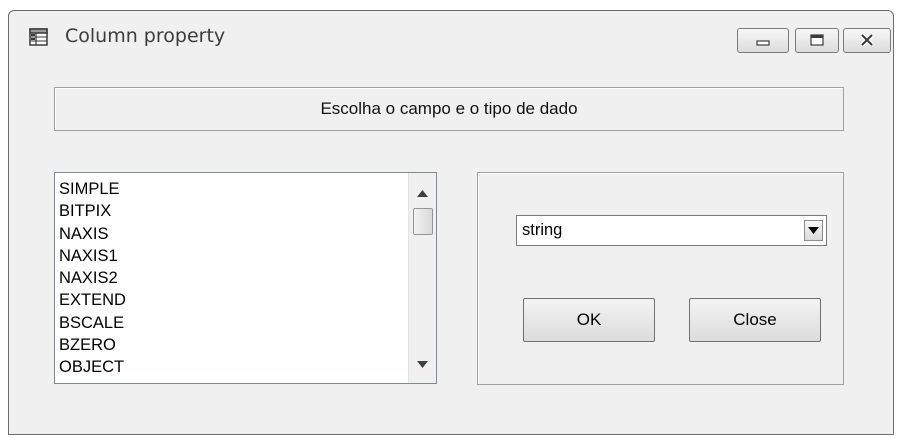 The image size is (899, 438). I want to click on close-icon, so click(867, 40).